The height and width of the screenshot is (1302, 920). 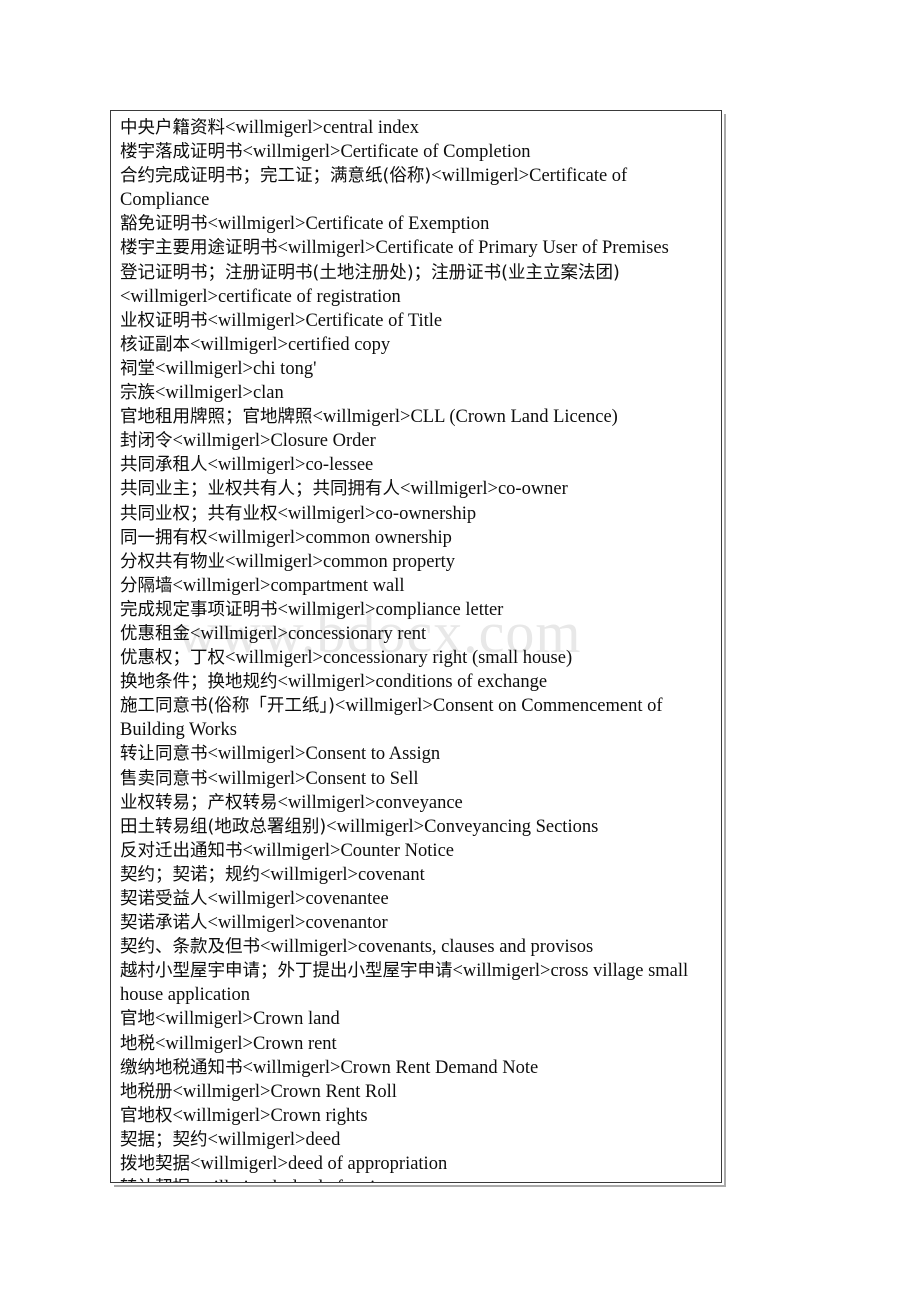 What do you see at coordinates (216, 417) in the screenshot?
I see `glossary-entry-chinese: 官地租用牌照；官地牌照` at bounding box center [216, 417].